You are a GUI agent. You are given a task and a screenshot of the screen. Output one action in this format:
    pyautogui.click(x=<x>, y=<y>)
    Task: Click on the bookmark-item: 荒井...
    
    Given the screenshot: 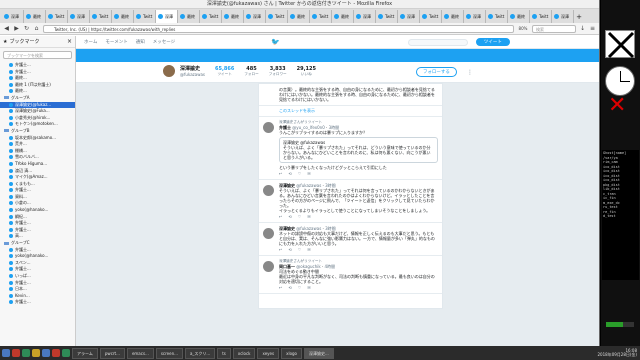 What is the action you would take?
    pyautogui.click(x=37, y=144)
    